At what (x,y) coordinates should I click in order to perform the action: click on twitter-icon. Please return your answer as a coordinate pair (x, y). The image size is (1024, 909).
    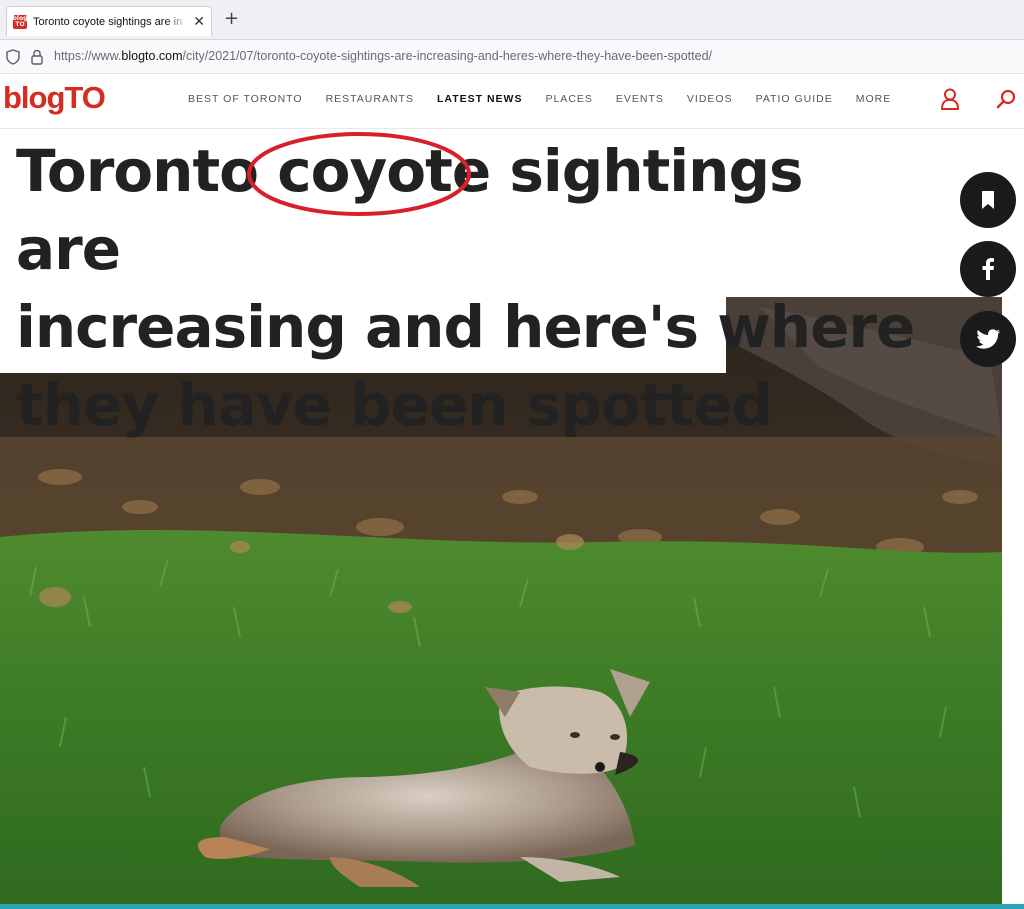
    Looking at the image, I should click on (988, 339).